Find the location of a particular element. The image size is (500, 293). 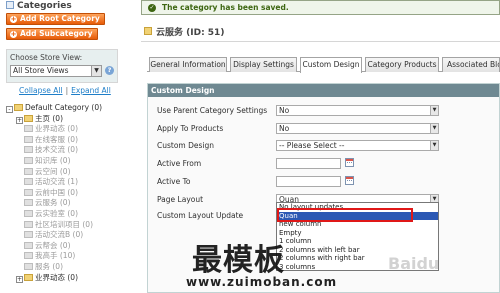

categories-icon is located at coordinates (10, 5).